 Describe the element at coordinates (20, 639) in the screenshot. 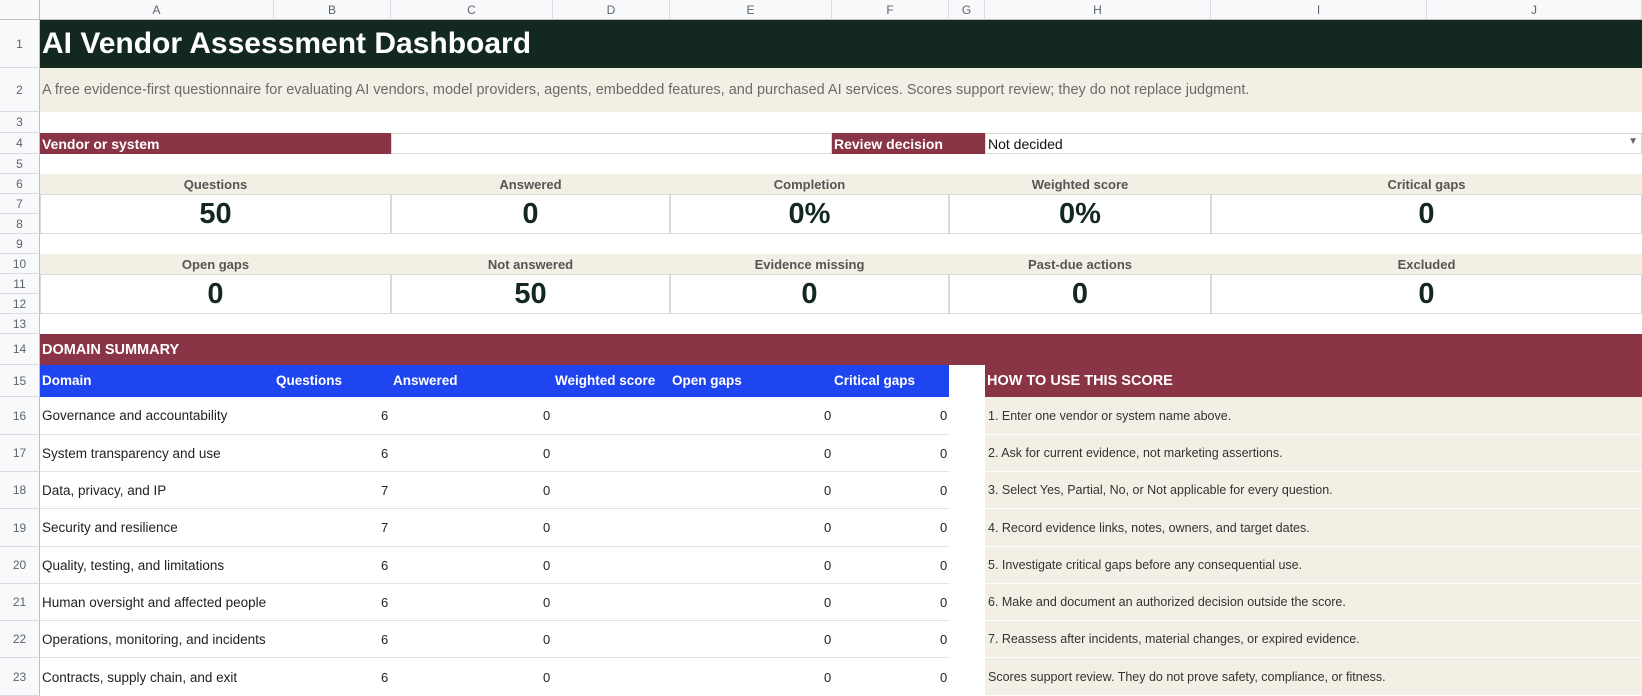

I see `row-header-22: 22` at that location.